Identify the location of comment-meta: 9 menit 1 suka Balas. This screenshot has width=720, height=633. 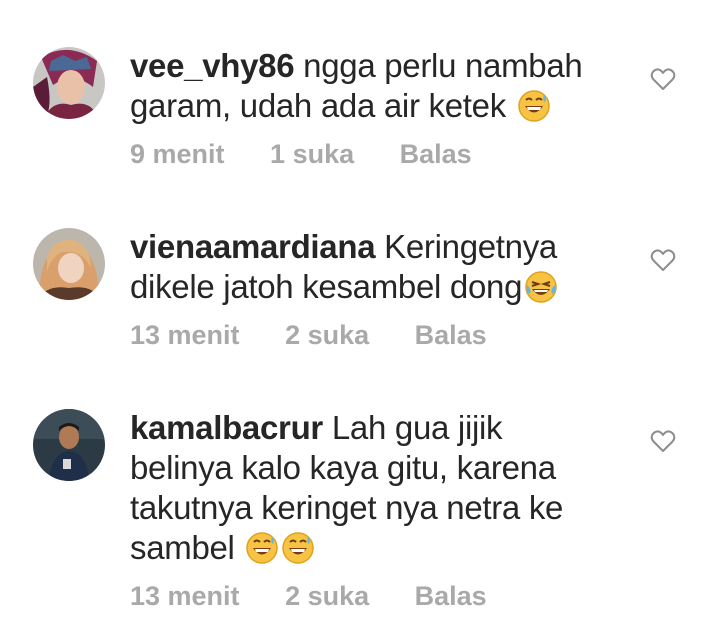
(320, 154).